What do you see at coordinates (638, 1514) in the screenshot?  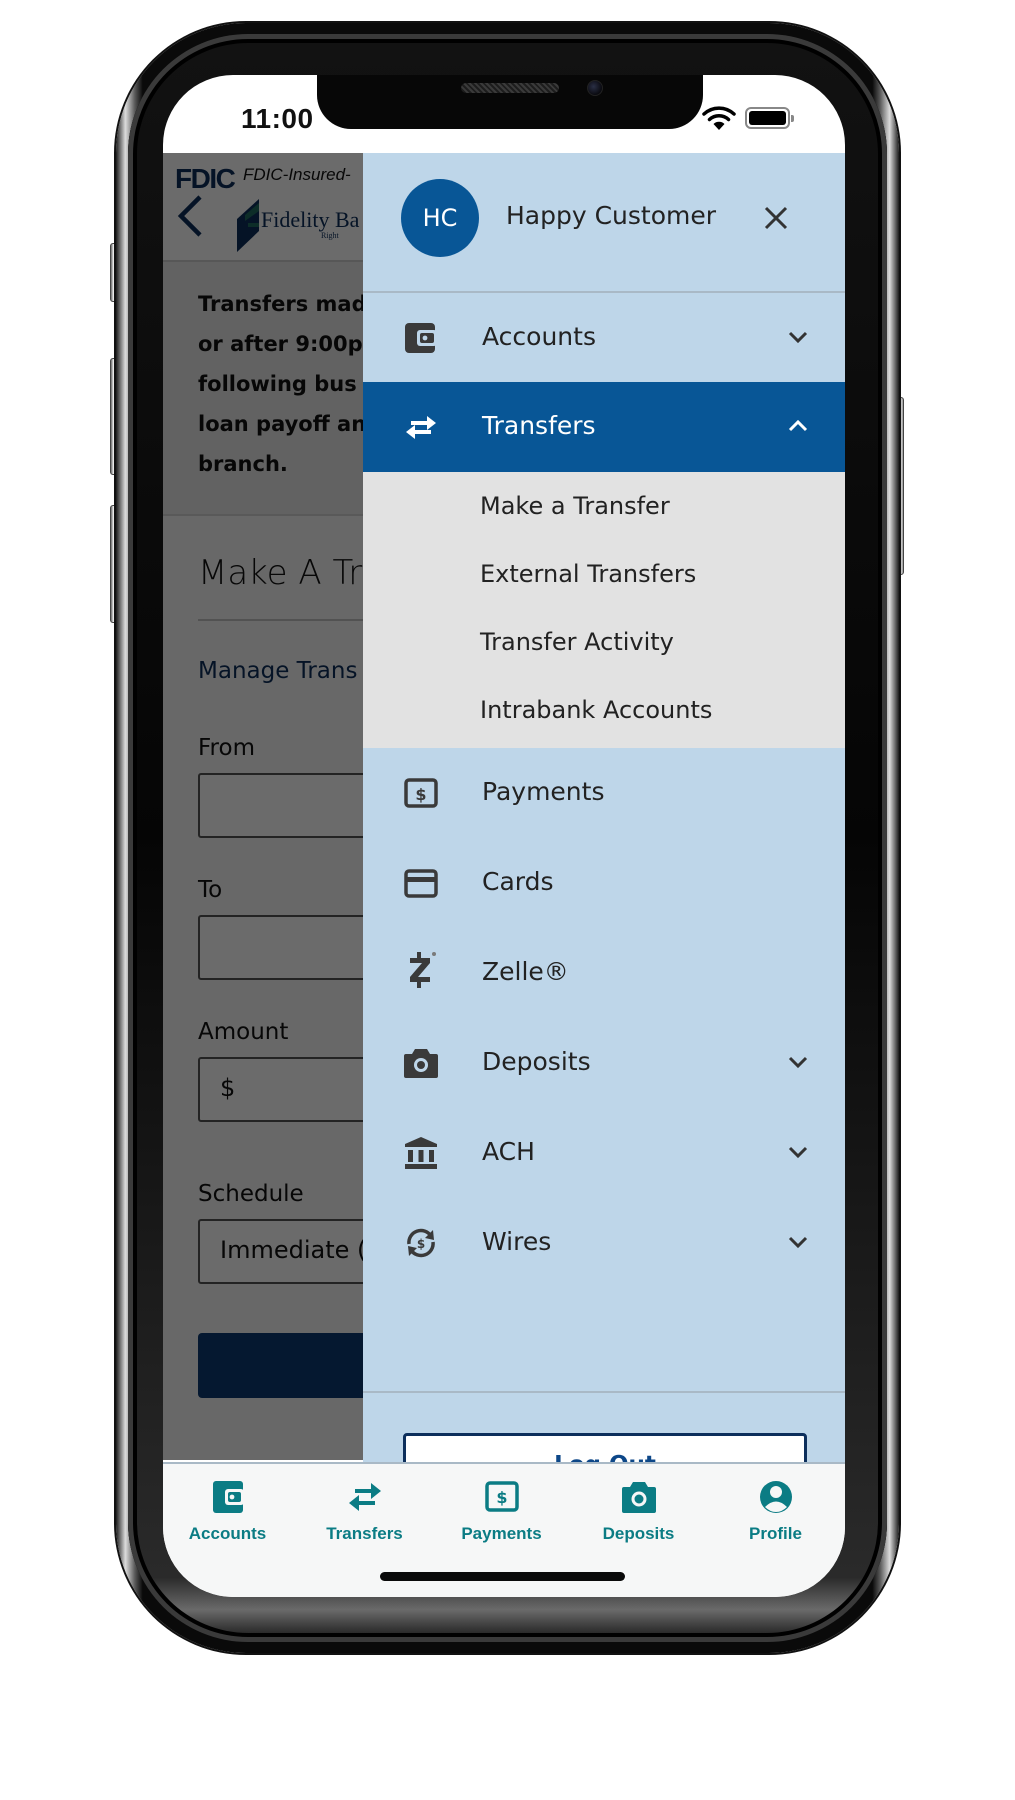 I see `nav-deposits: Deposits` at bounding box center [638, 1514].